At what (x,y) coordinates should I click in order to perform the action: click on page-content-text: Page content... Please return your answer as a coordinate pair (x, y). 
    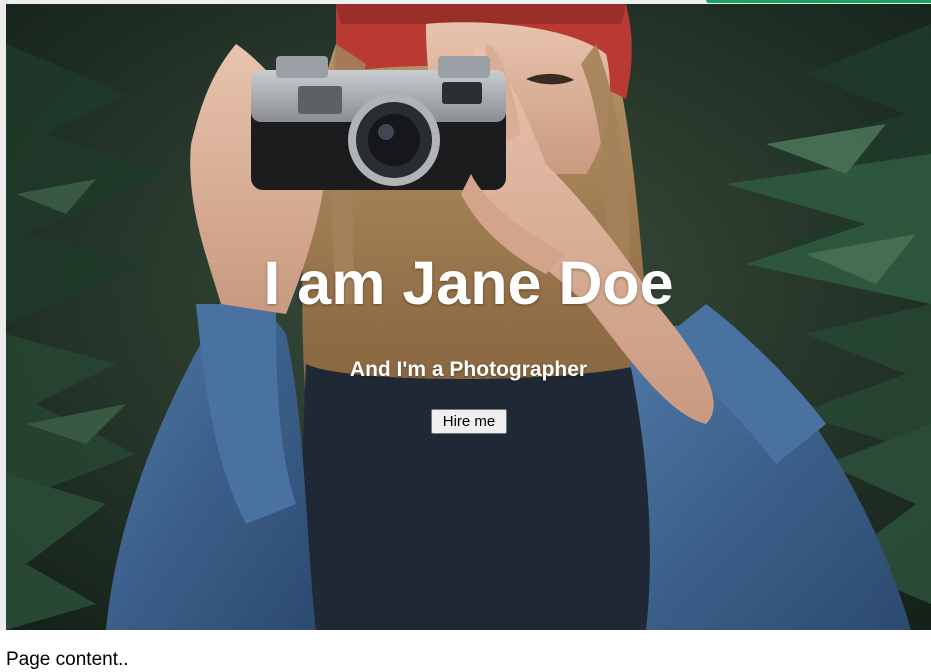
    Looking at the image, I should click on (67, 659).